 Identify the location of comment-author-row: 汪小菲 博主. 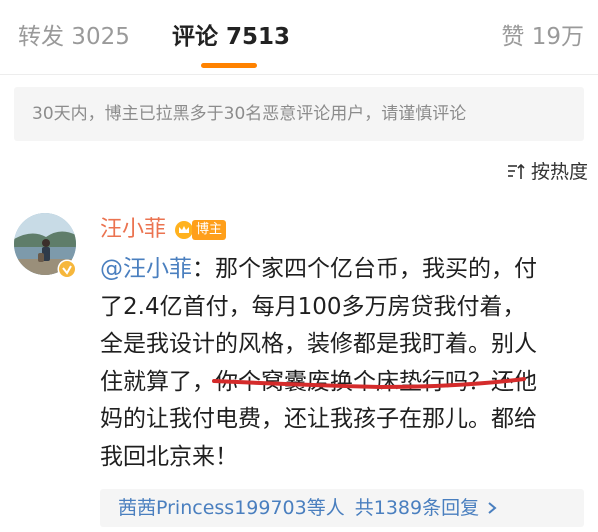
(163, 230).